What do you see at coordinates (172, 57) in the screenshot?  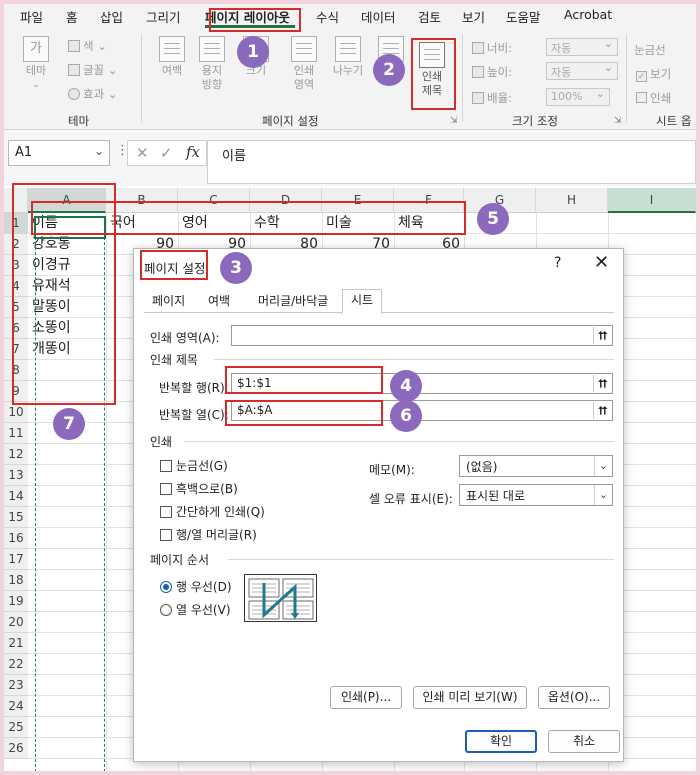 I see `margins-button: 여백` at bounding box center [172, 57].